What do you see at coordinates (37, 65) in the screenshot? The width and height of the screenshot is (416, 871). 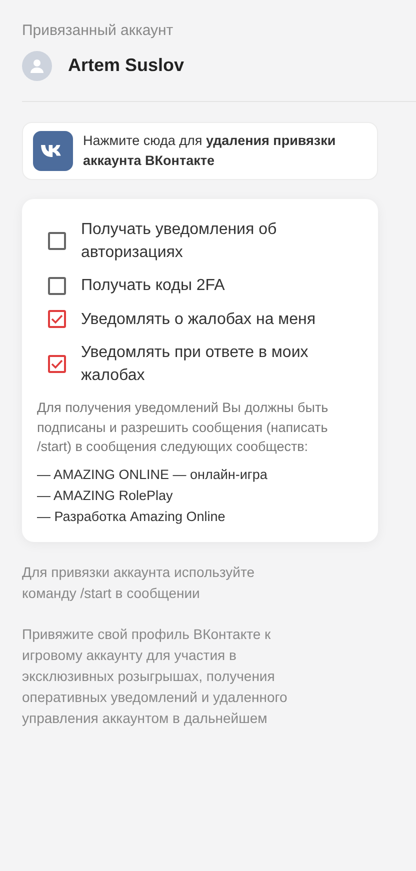 I see `avatar-icon` at bounding box center [37, 65].